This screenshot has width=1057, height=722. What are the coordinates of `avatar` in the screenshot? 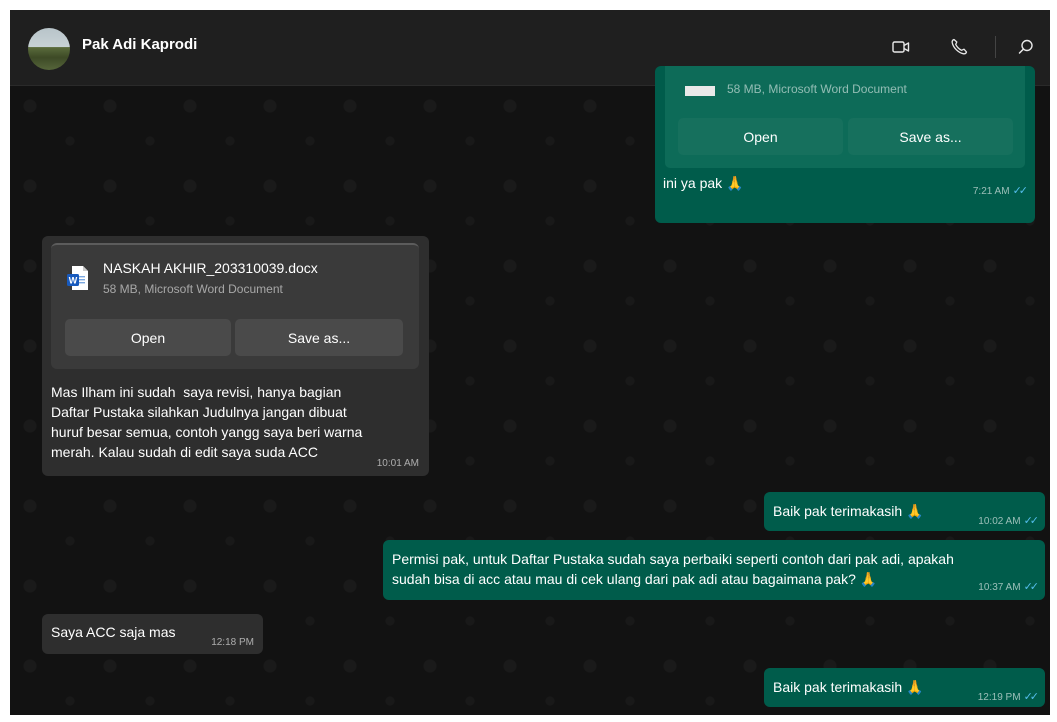 It's located at (49, 49).